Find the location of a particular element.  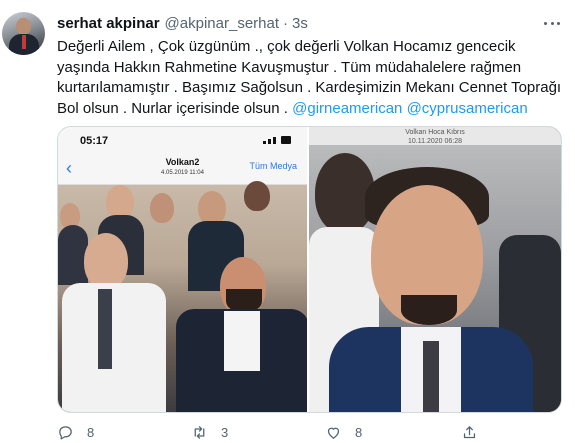

photo-caption: Volkan Hoca Kıbrıs 10.11.2020 06:28 is located at coordinates (435, 136).